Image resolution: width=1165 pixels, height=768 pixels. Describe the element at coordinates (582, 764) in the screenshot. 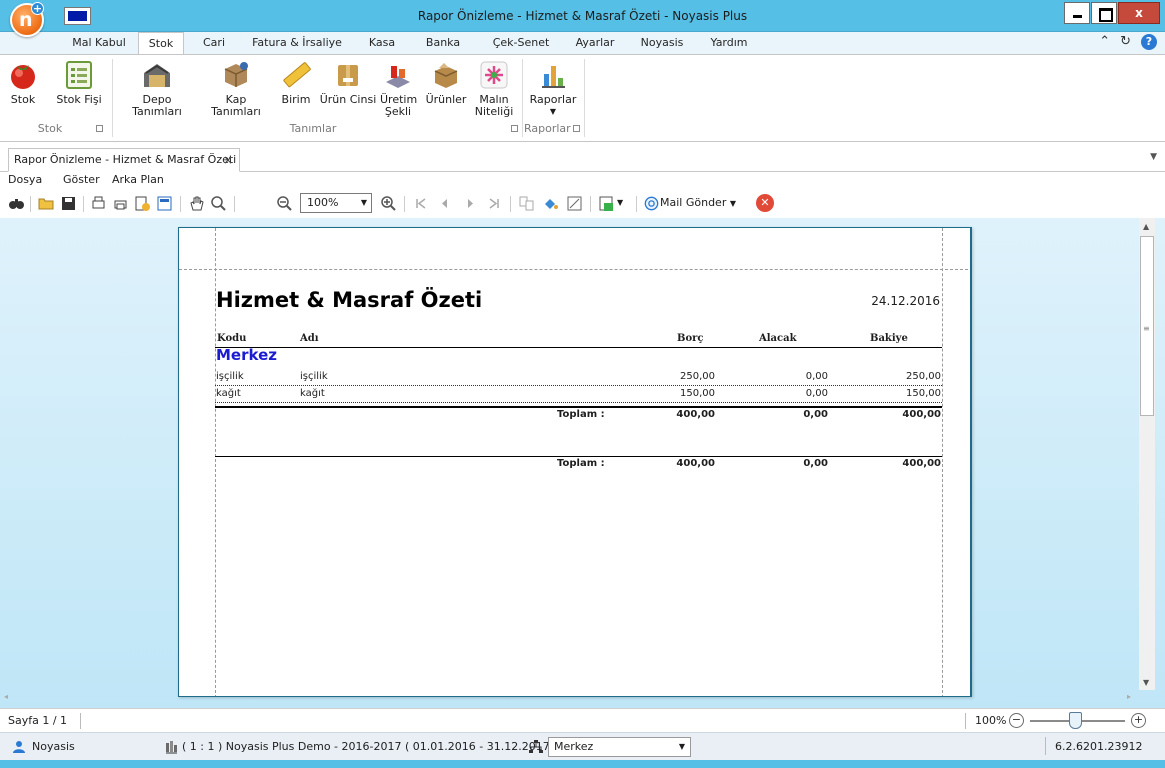

I see `window-bottom-border` at that location.